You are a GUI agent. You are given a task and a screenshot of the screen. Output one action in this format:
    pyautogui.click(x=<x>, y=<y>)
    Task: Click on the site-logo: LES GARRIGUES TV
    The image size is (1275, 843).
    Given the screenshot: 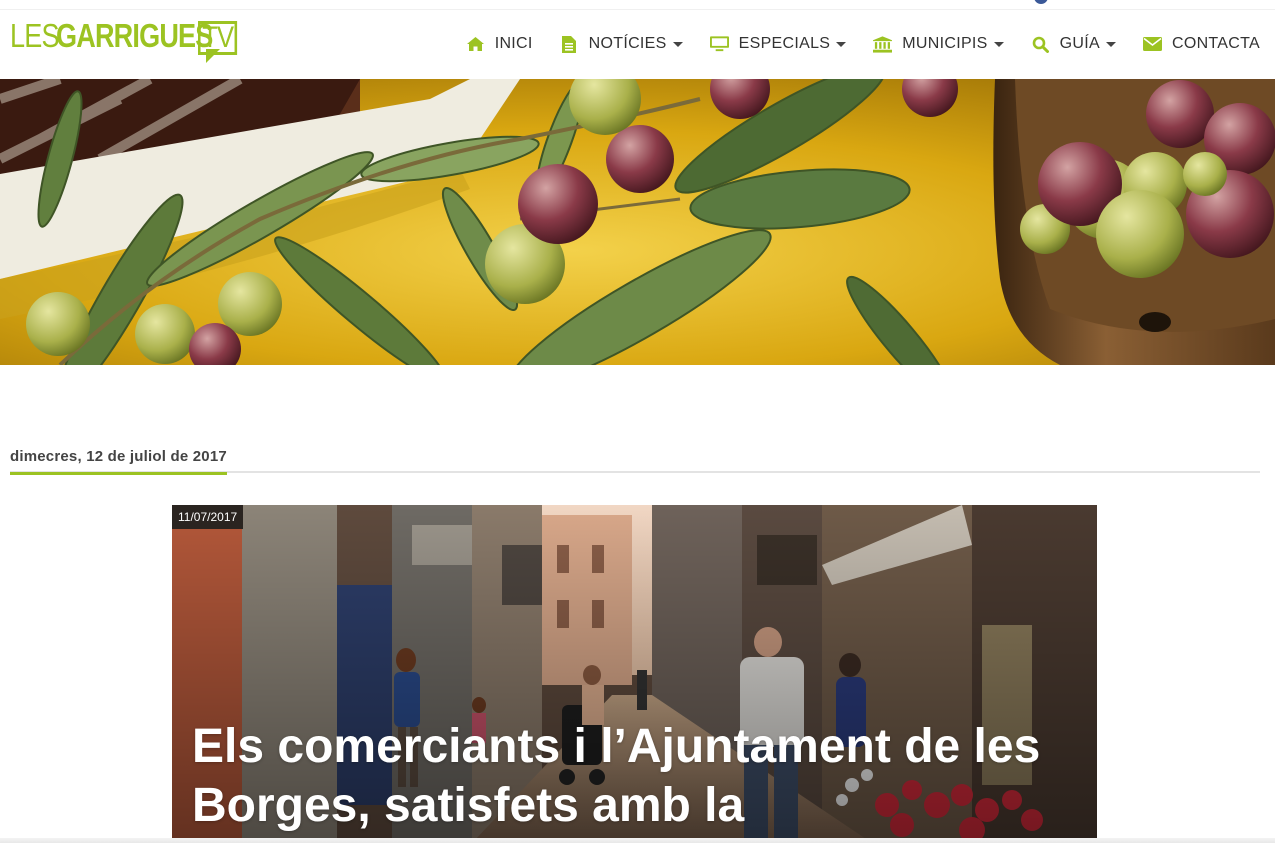 What is the action you would take?
    pyautogui.click(x=127, y=41)
    